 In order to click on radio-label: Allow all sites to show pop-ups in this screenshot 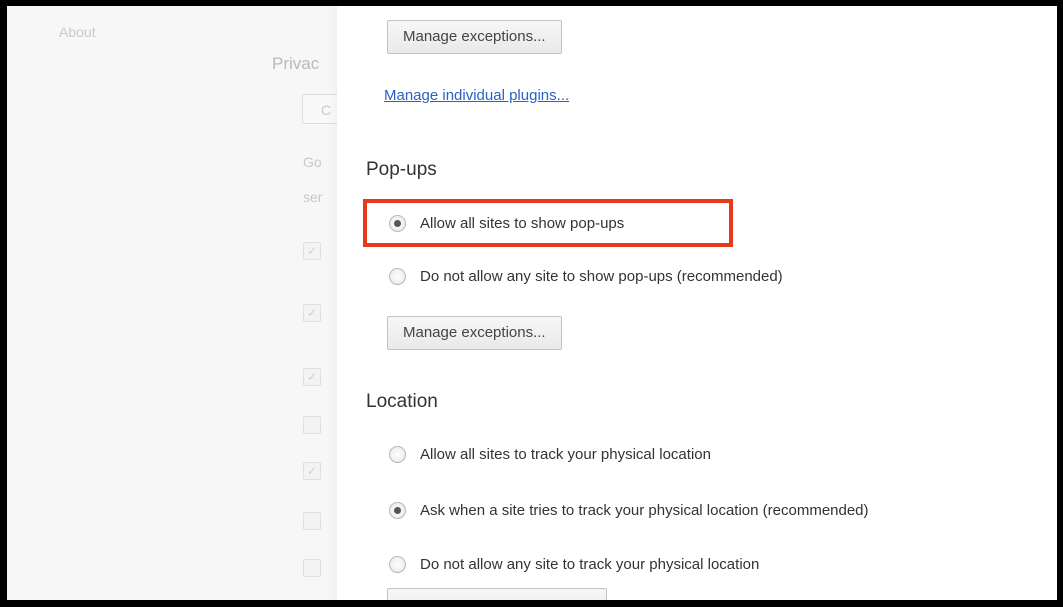, I will do `click(522, 223)`.